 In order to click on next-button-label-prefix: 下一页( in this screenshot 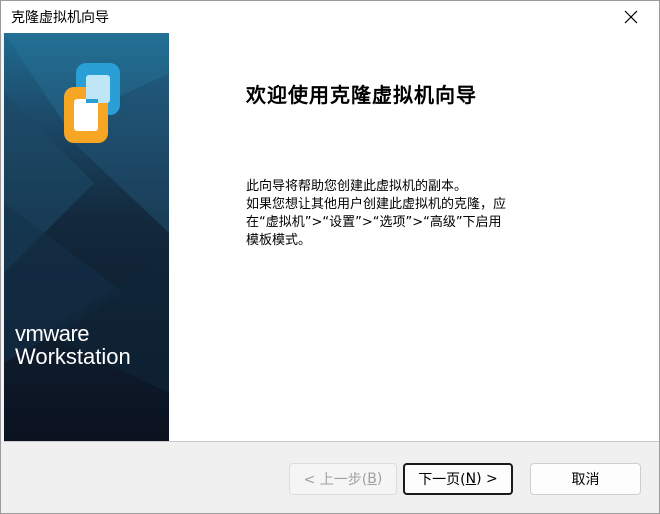, I will do `click(442, 480)`.